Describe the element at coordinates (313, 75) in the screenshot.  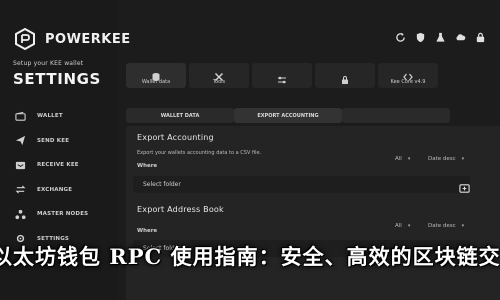
I see `settings-tabs: Wallet data Tools Kee Core v4.9` at that location.